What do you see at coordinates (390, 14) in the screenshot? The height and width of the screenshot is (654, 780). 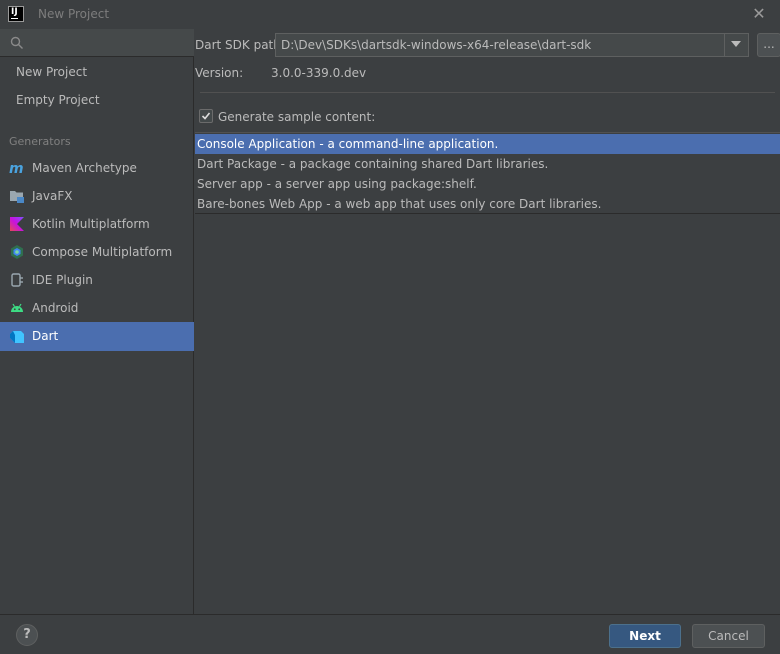 I see `title-bar: IJ New Project ✕` at bounding box center [390, 14].